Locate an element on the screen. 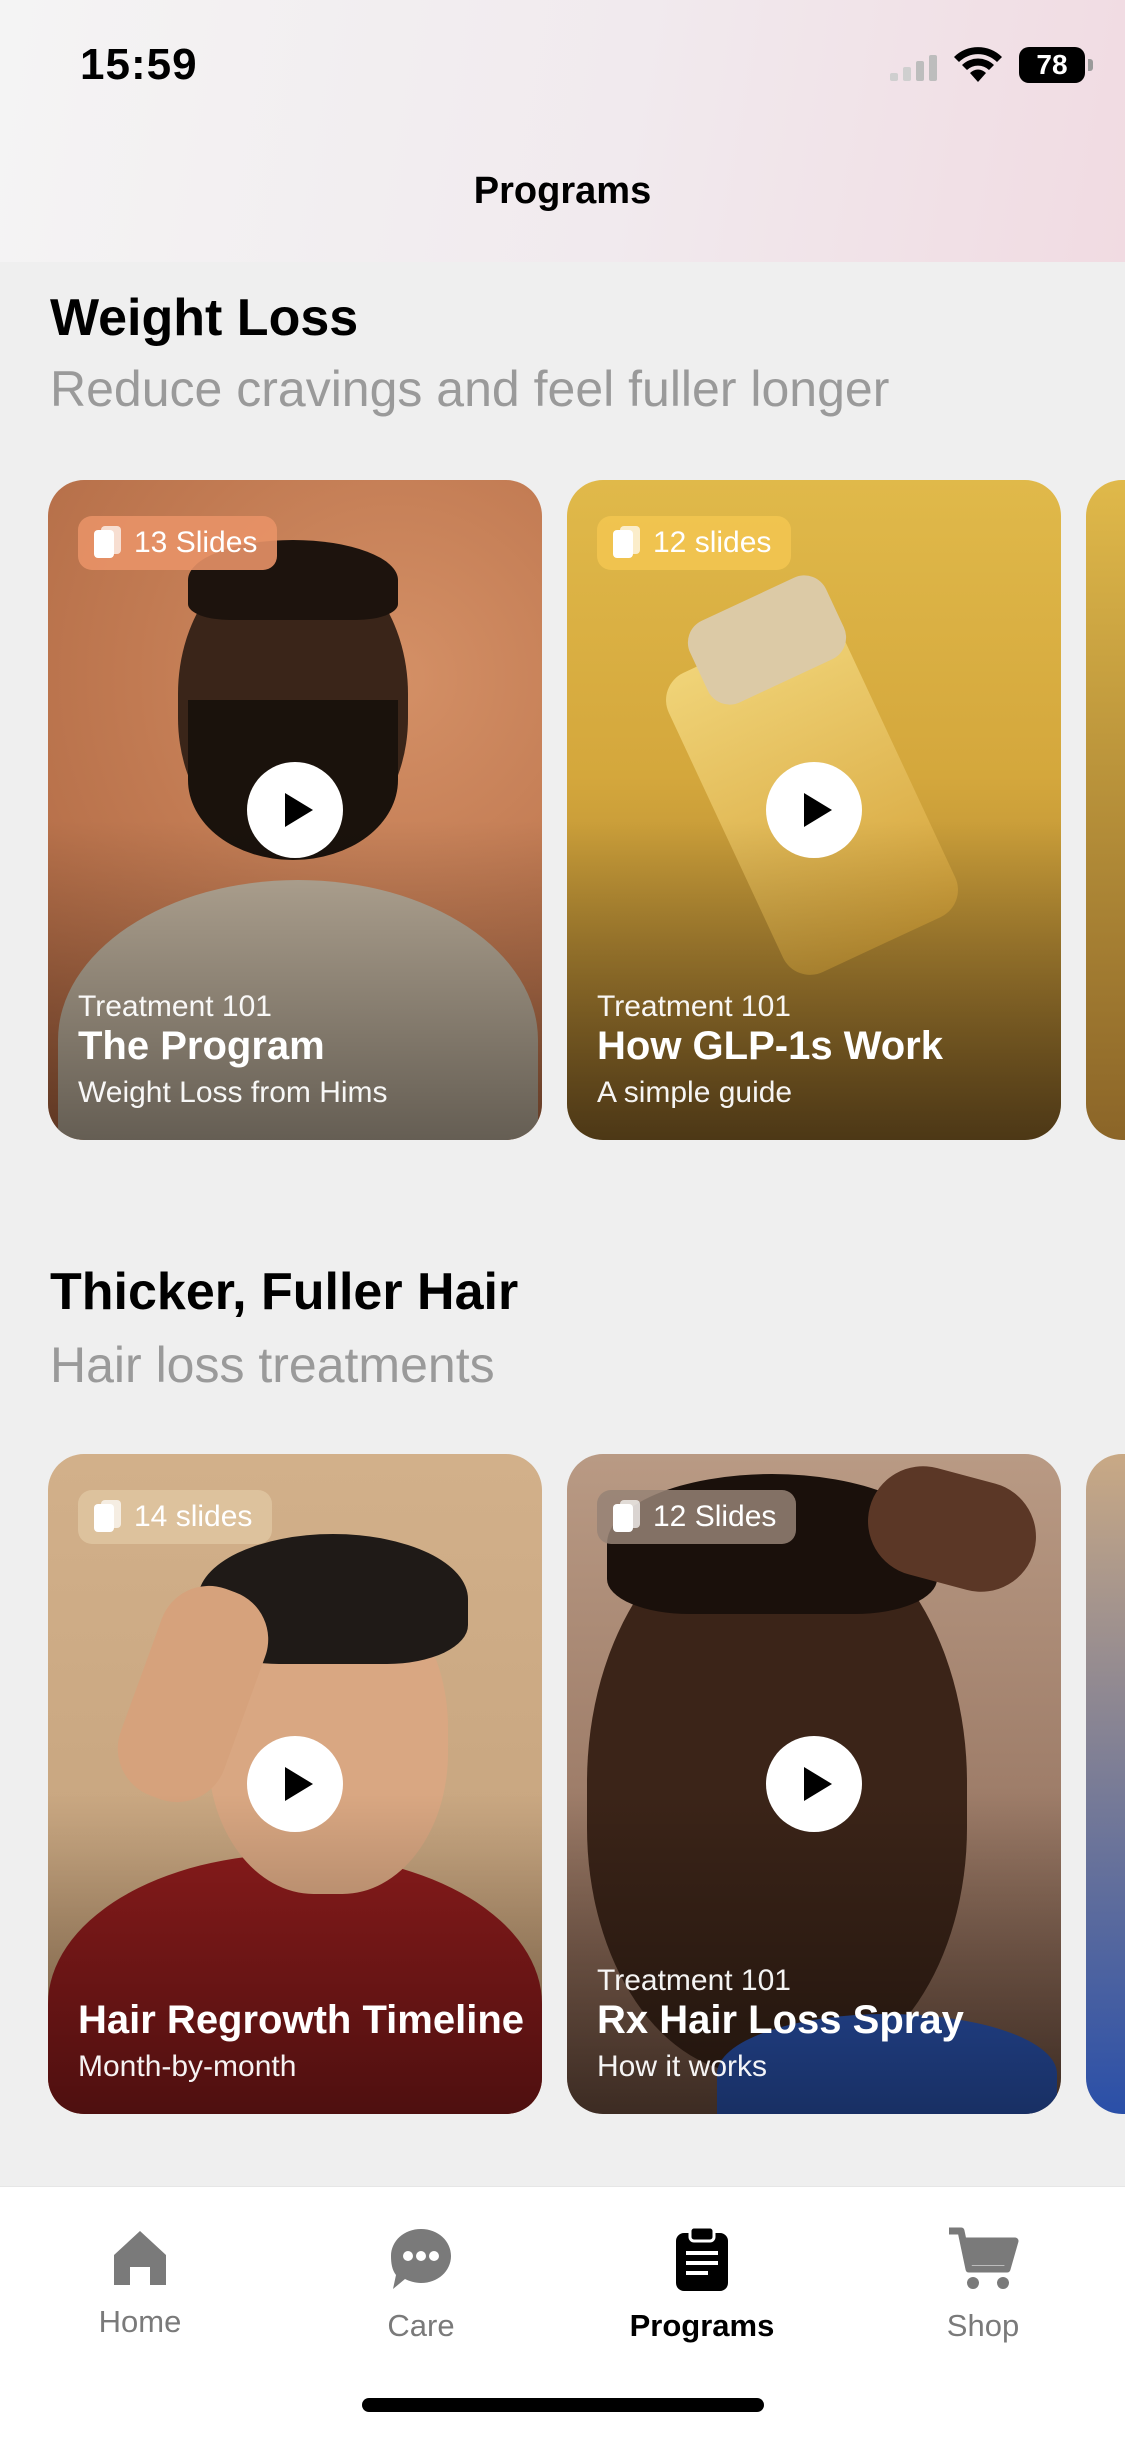 This screenshot has height=2437, width=1125. tab-label: Programs is located at coordinates (702, 2325).